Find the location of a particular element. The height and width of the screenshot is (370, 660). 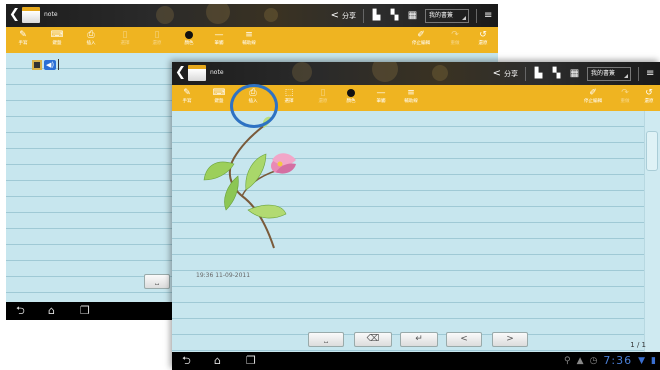

select-tool: ▯ 選擇 is located at coordinates (125, 40).